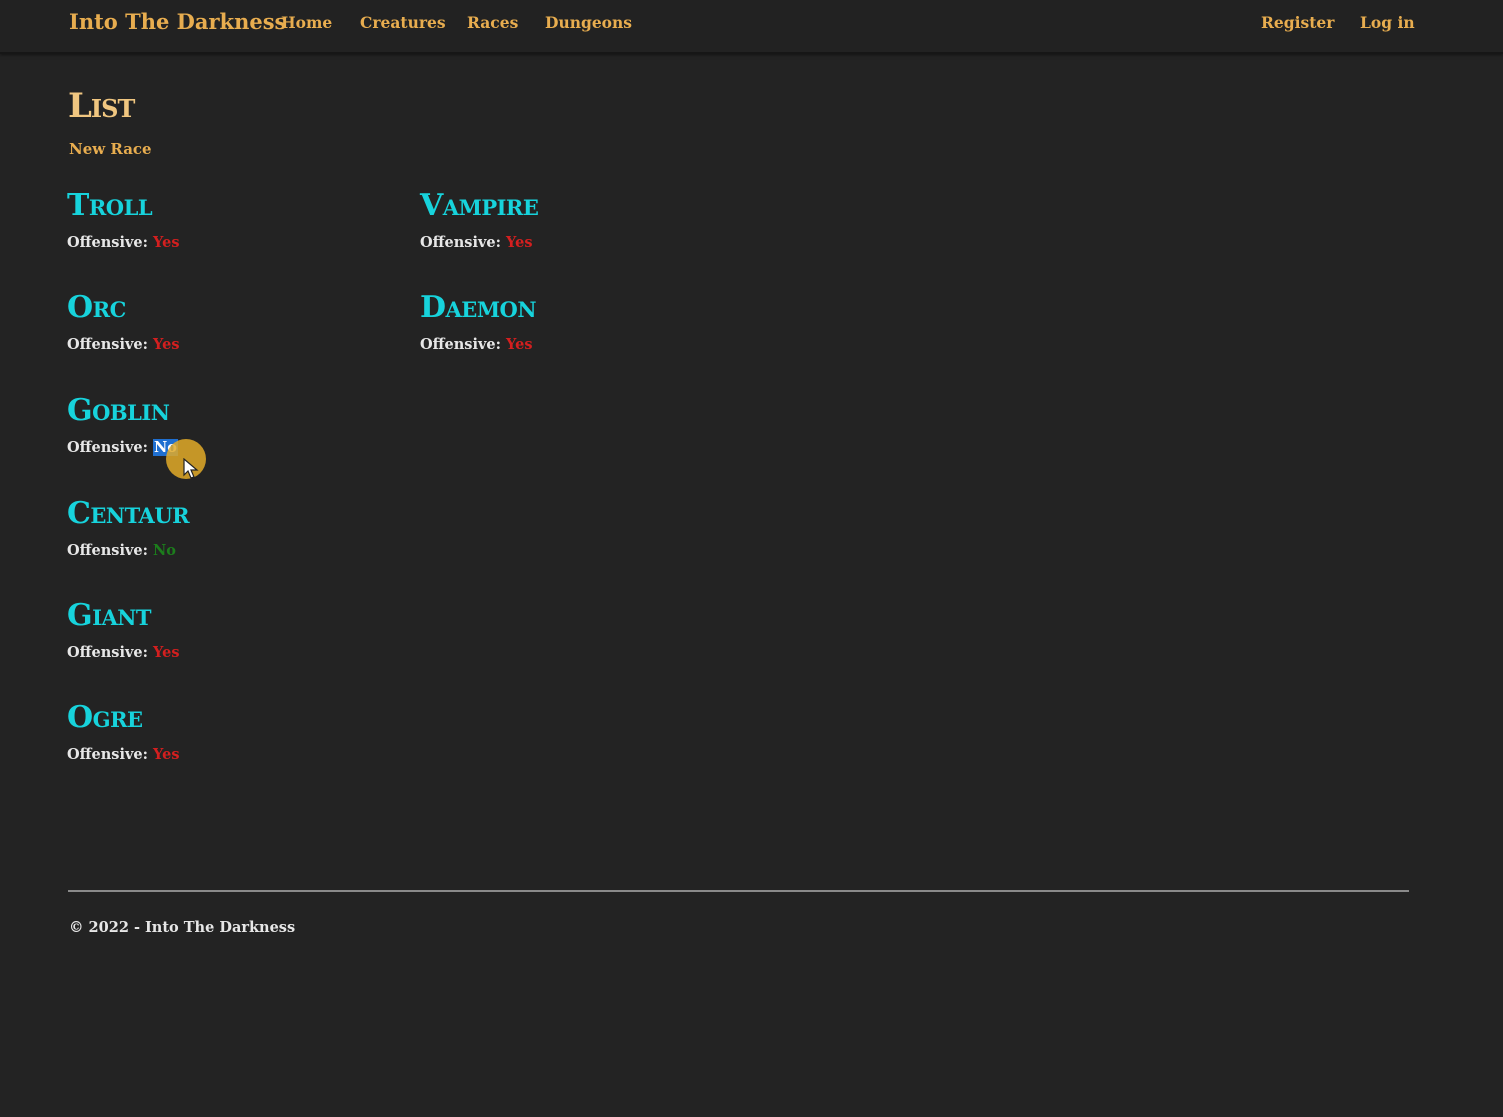 This screenshot has height=1117, width=1503. I want to click on race-card-ogre: Ogre Offensive: Yes, so click(123, 731).